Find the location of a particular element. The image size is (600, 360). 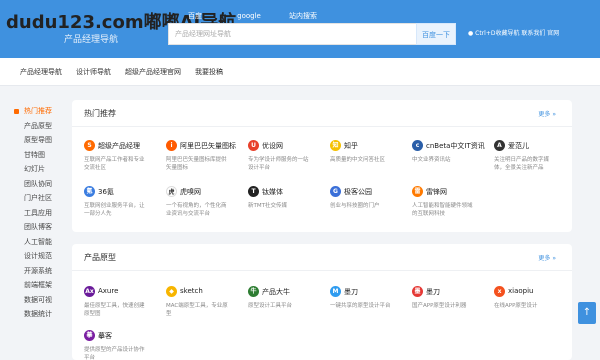

site-desc: 人工智能和智能硬件领域的互联网科技 is located at coordinates (442, 210).